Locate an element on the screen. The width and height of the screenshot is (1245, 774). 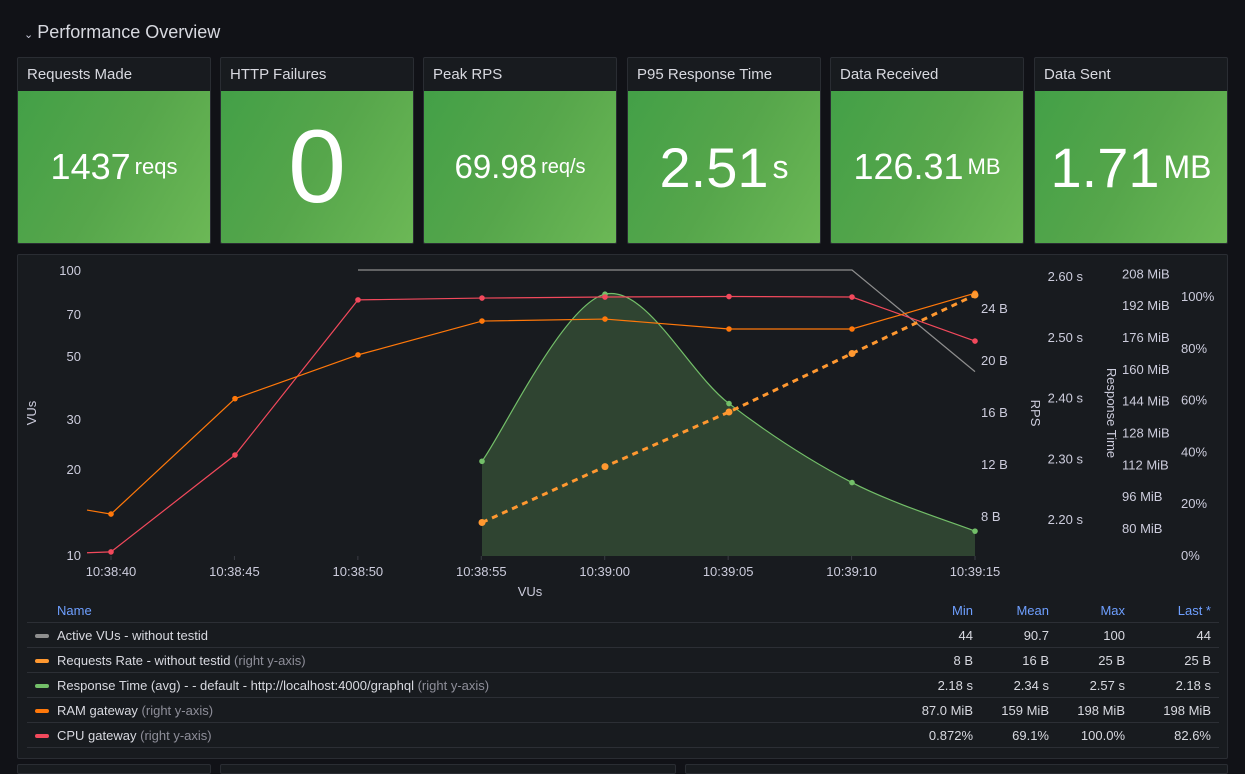
legend-series-name: Active VUs - without testid is located at coordinates (461, 635).